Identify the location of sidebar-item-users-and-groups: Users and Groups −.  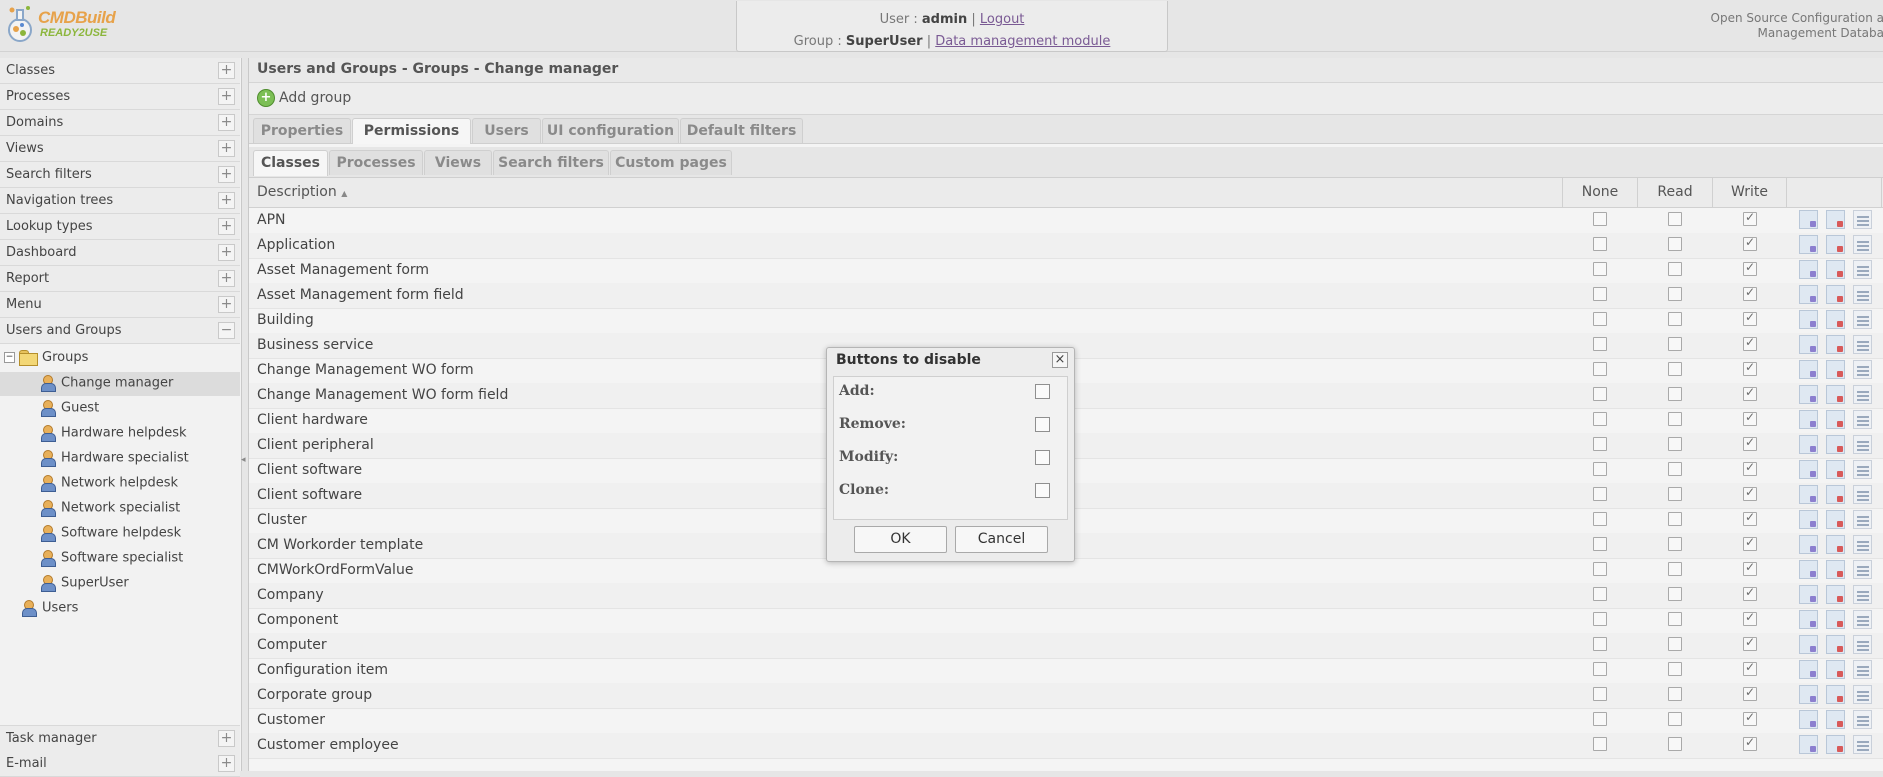
(120, 331).